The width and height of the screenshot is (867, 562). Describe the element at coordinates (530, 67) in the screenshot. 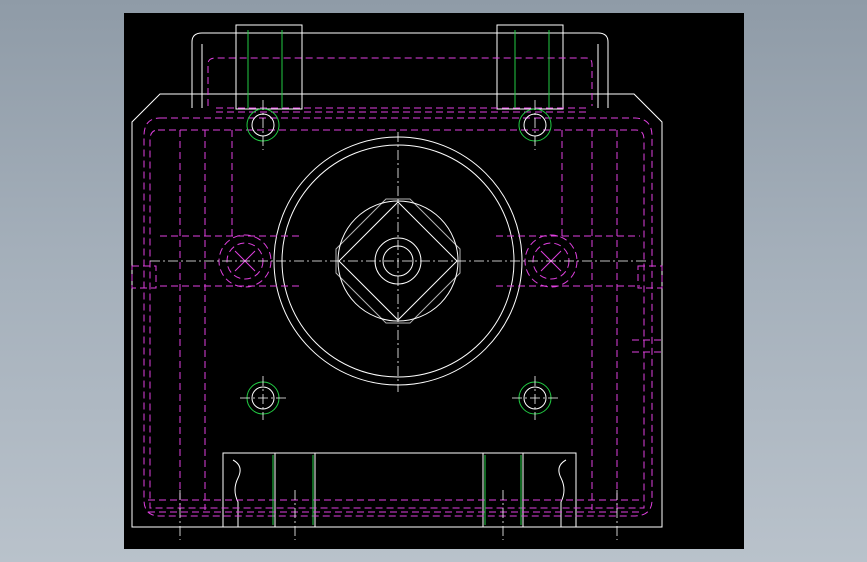

I see `right-guide-block` at that location.